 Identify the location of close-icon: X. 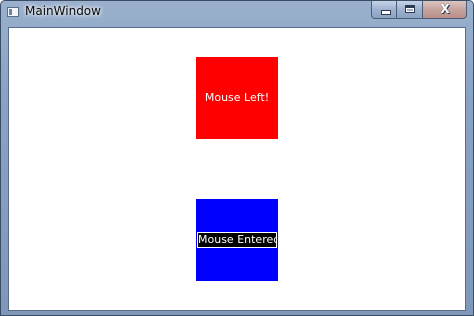
(445, 9).